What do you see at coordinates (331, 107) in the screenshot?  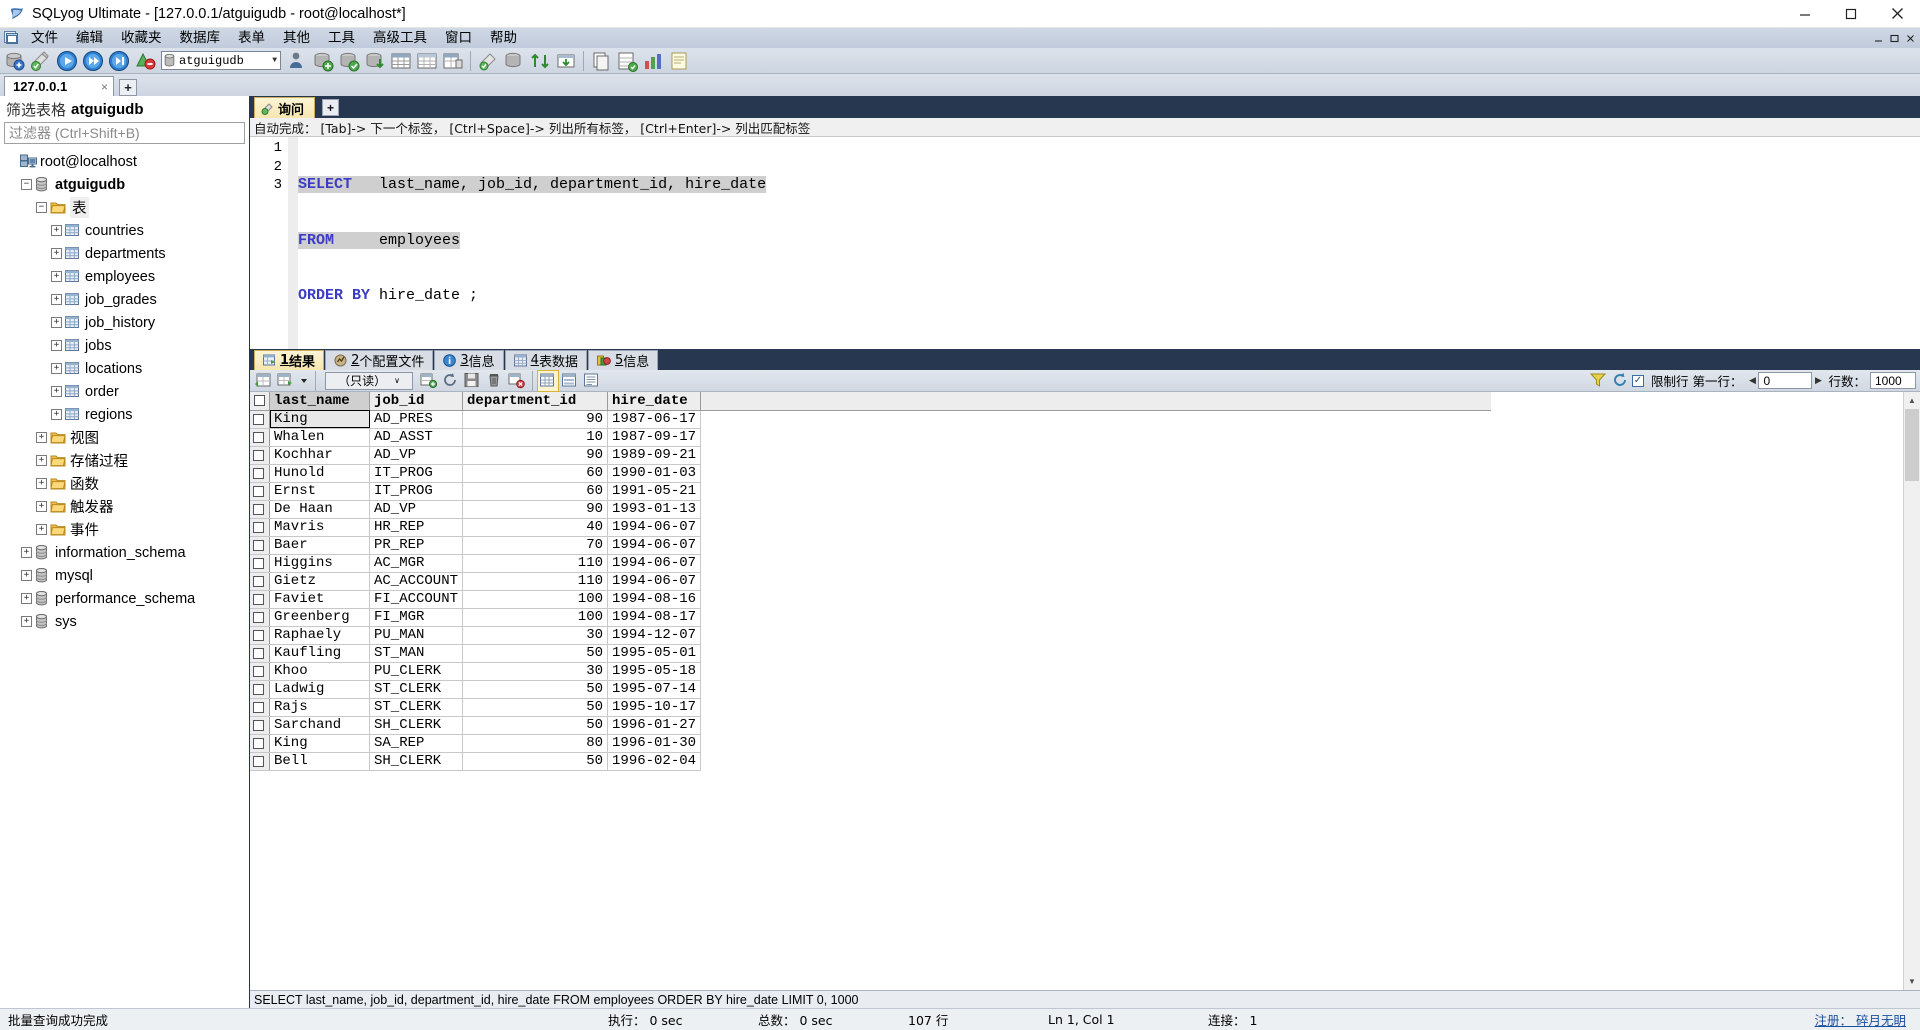 I see `add-query-tab-button: +` at bounding box center [331, 107].